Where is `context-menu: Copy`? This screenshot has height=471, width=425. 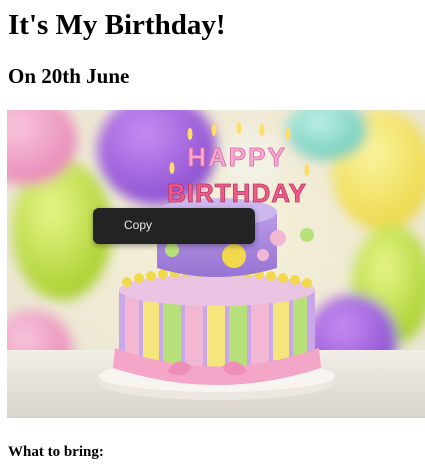
context-menu: Copy is located at coordinates (174, 226).